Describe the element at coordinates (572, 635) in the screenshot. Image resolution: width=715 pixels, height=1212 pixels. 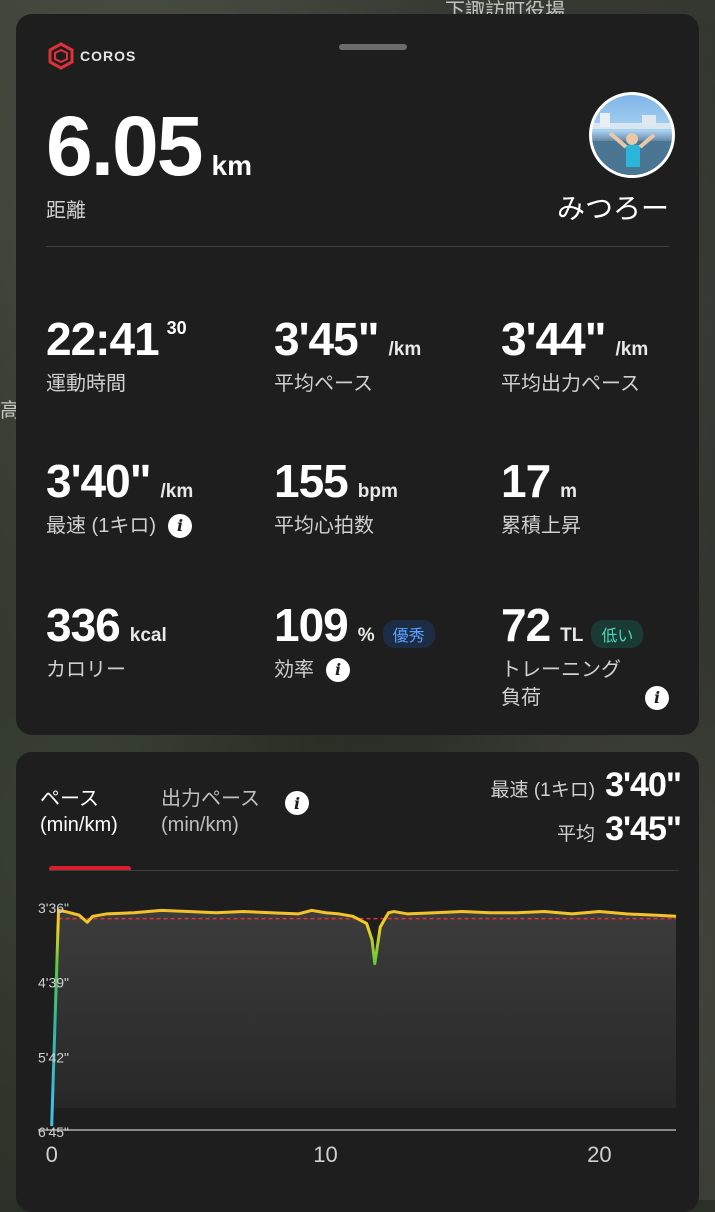
I see `stat-unit: TL` at that location.